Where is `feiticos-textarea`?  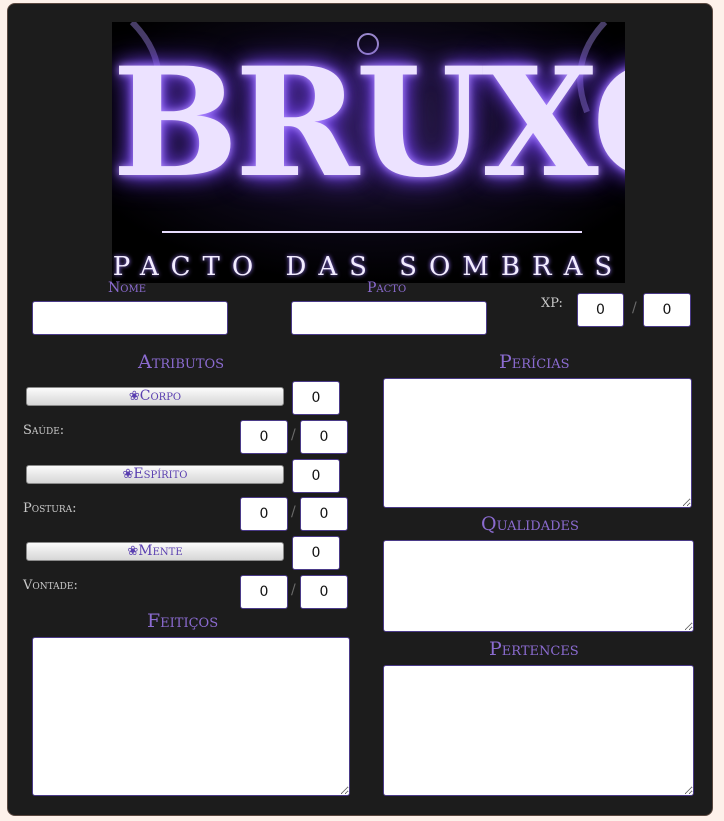
feiticos-textarea is located at coordinates (191, 716).